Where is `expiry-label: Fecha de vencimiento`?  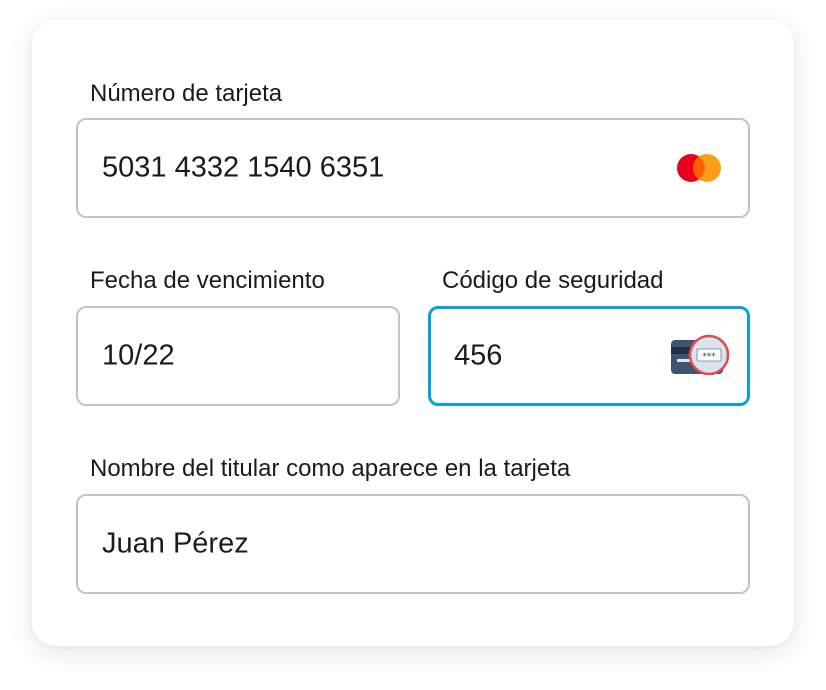 expiry-label: Fecha de vencimiento is located at coordinates (207, 280).